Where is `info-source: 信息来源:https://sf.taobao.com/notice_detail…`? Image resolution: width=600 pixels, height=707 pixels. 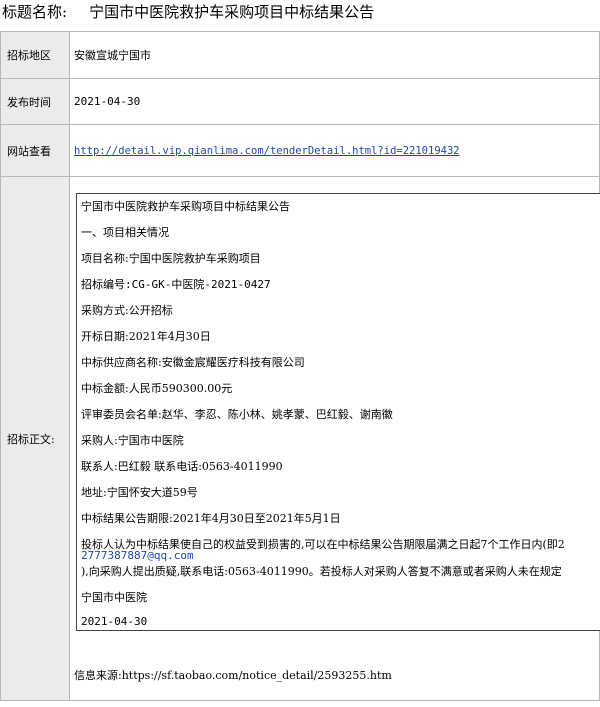 info-source: 信息来源:https://sf.taobao.com/notice_detail… is located at coordinates (233, 675).